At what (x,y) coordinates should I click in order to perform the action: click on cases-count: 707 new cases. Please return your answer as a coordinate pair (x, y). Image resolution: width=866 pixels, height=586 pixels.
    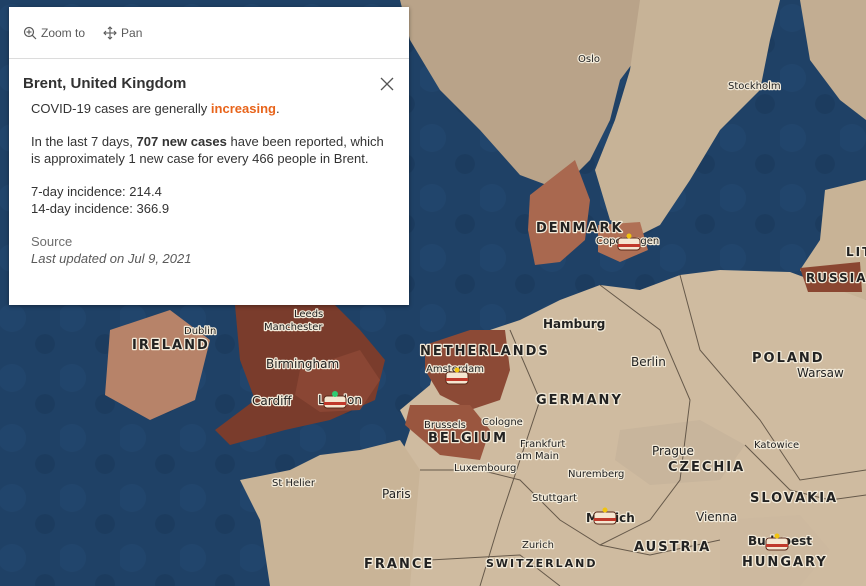
    Looking at the image, I should click on (181, 141).